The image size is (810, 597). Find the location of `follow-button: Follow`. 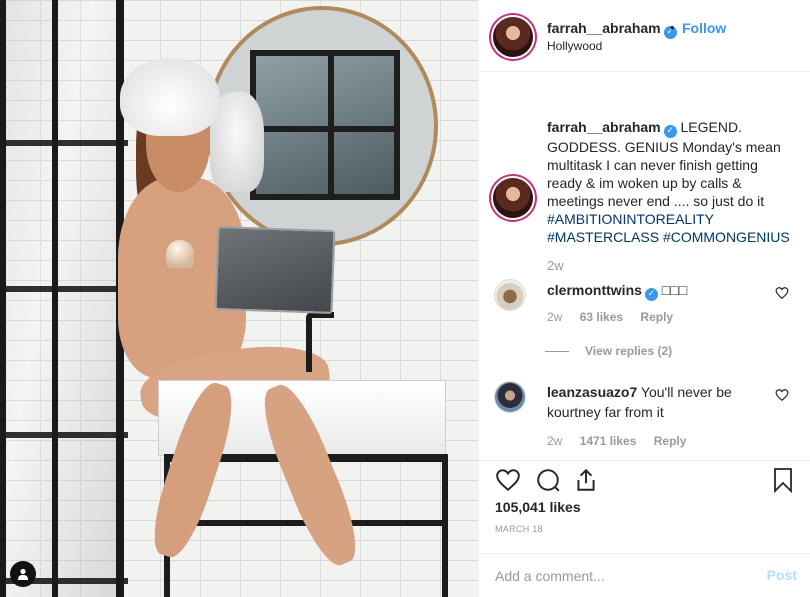

follow-button: Follow is located at coordinates (704, 28).